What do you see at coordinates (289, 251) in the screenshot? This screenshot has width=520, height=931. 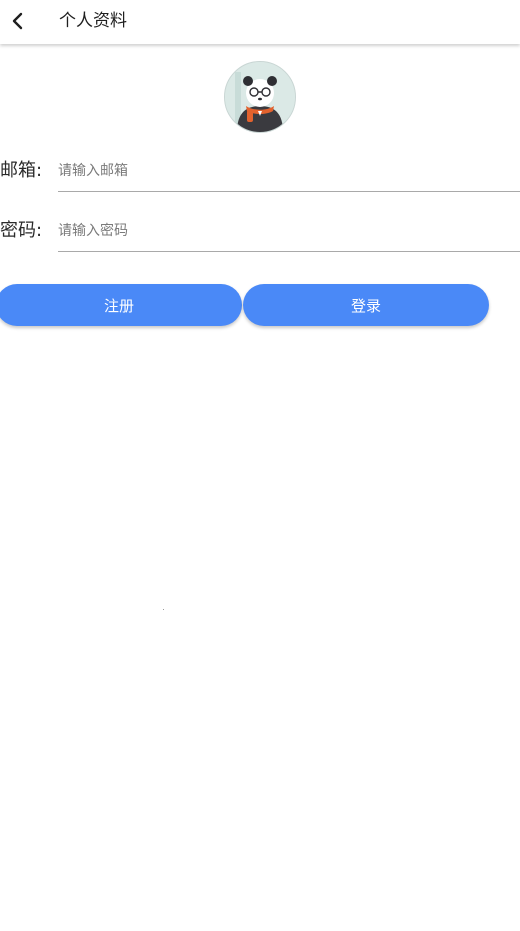 I see `password-underline` at bounding box center [289, 251].